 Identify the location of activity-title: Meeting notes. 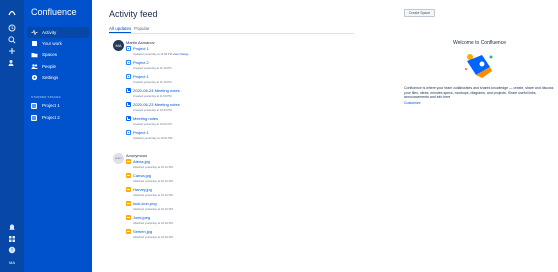
(145, 118).